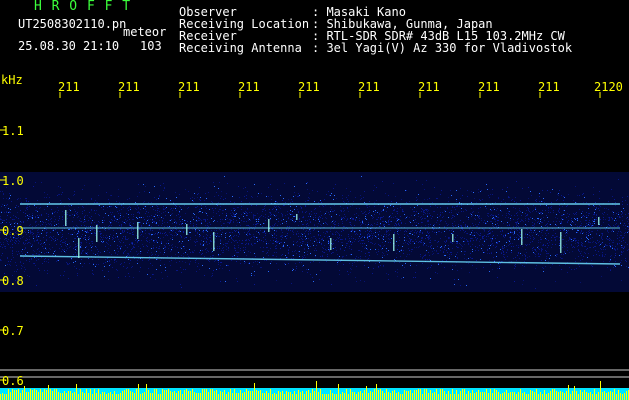  What do you see at coordinates (83, 7) in the screenshot?
I see `hrofft-logo: H R O F F T` at bounding box center [83, 7].